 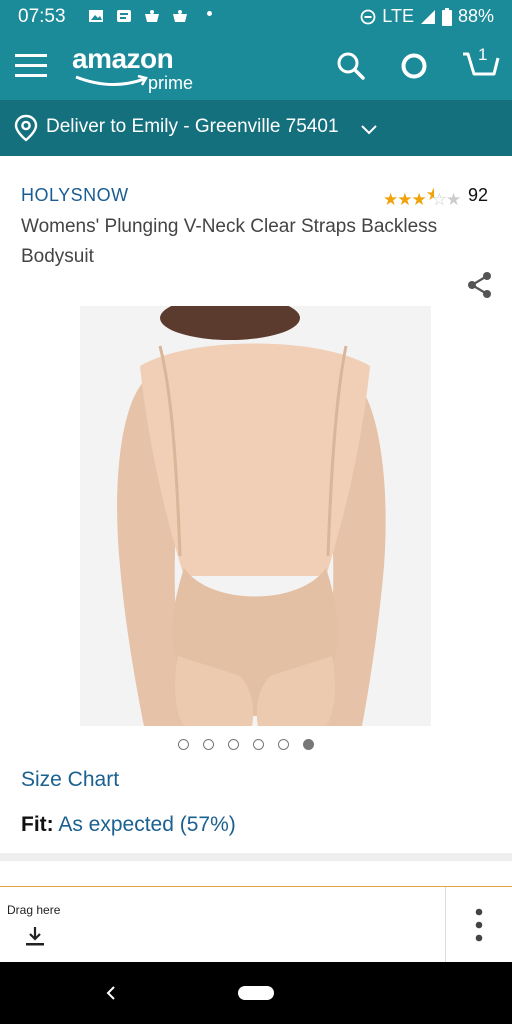 What do you see at coordinates (256, 924) in the screenshot?
I see `drag-here-panel: Drag here` at bounding box center [256, 924].